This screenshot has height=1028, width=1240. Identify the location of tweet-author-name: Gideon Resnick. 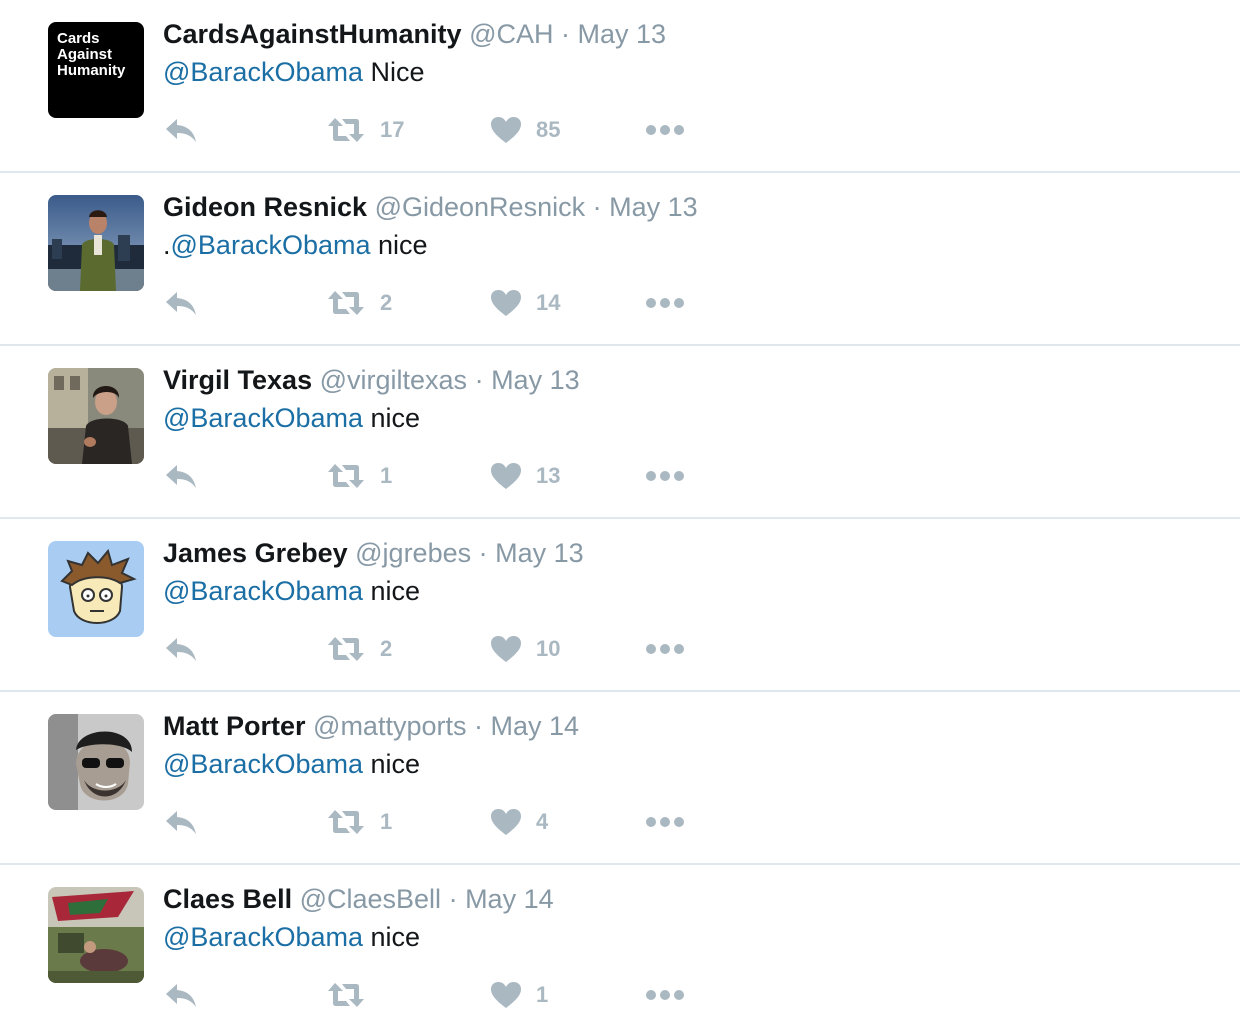
(265, 207).